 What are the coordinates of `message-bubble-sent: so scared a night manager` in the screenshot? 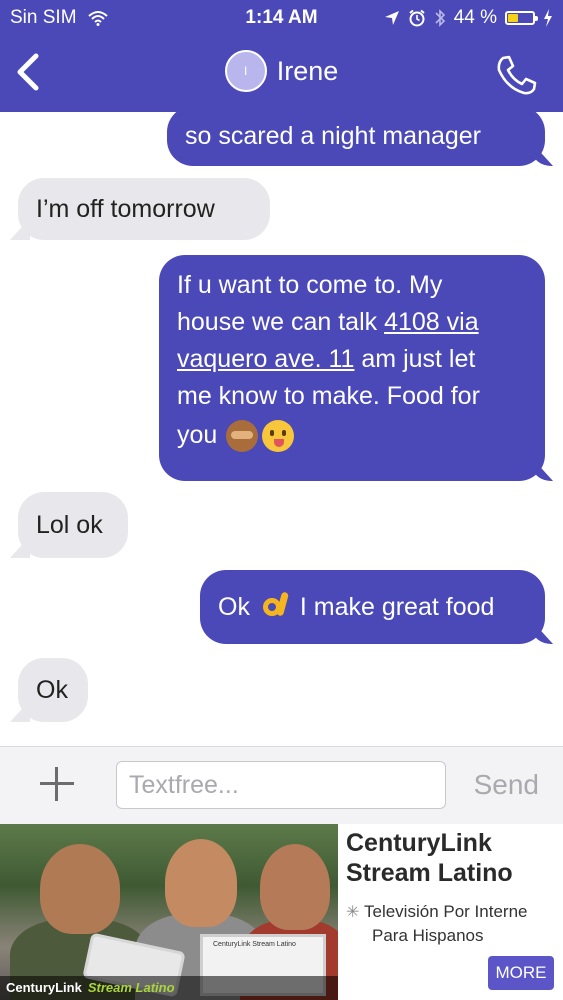 It's located at (356, 139).